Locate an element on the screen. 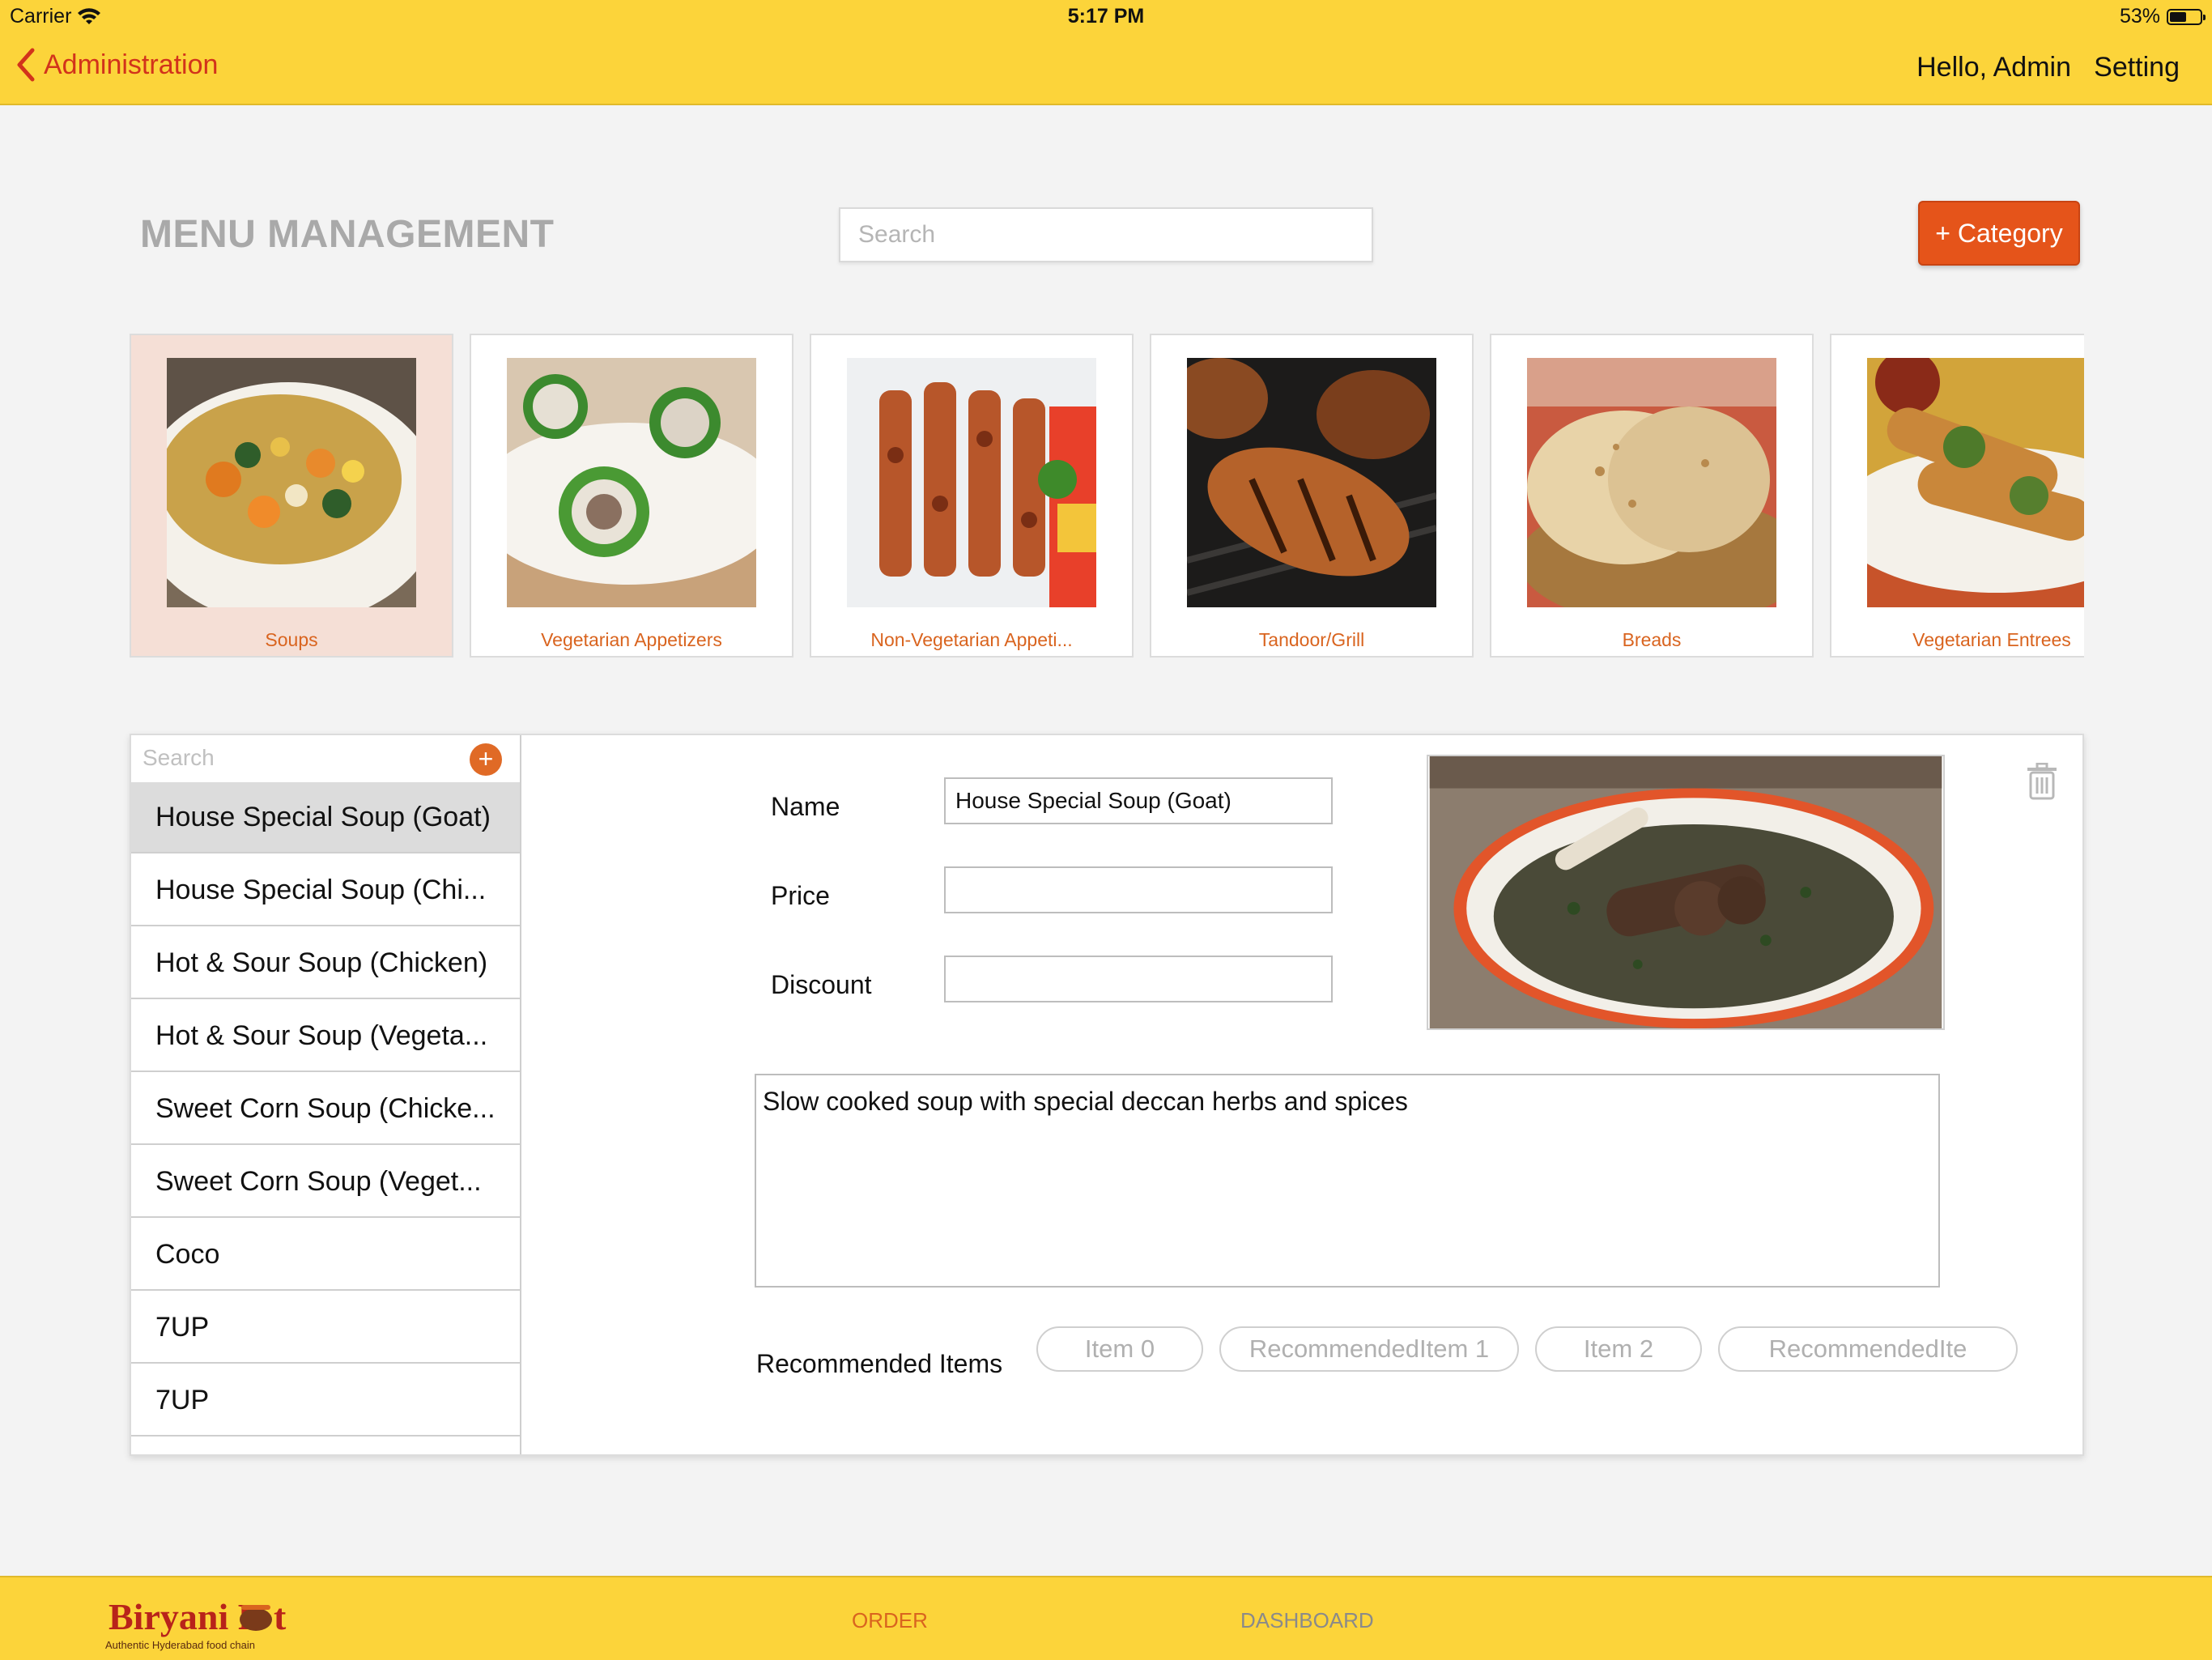 The width and height of the screenshot is (2212, 1660). battery-percentage: 53% is located at coordinates (2139, 16).